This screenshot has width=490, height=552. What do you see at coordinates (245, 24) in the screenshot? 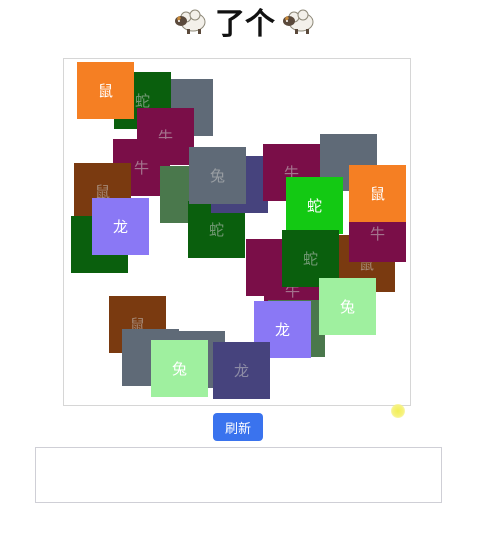
I see `title-text: 了个` at bounding box center [245, 24].